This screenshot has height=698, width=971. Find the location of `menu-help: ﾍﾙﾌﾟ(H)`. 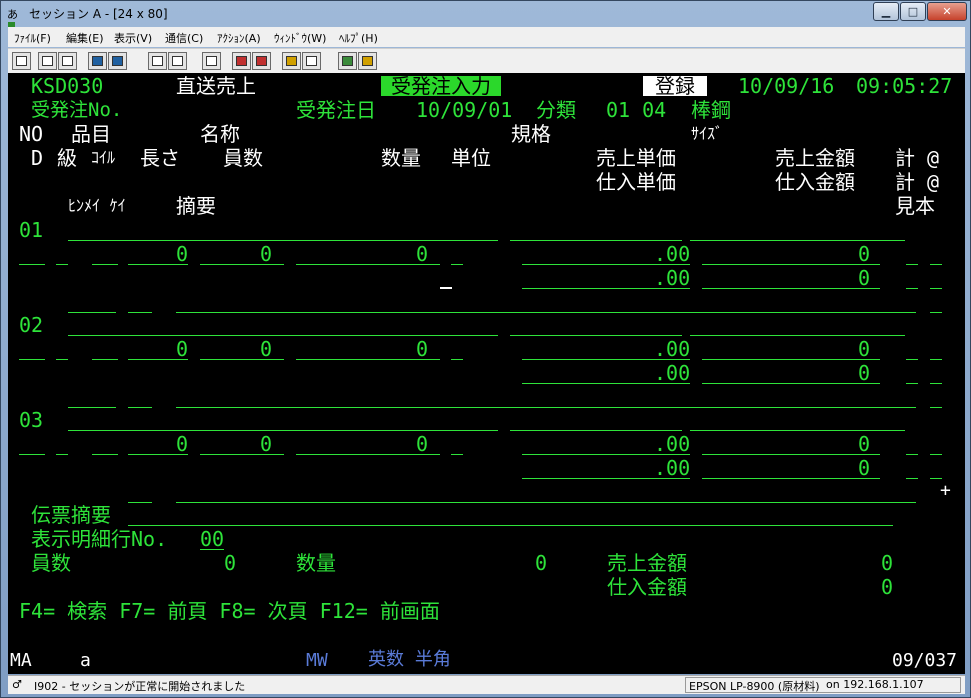

menu-help: ﾍﾙﾌﾟ(H) is located at coordinates (358, 38).